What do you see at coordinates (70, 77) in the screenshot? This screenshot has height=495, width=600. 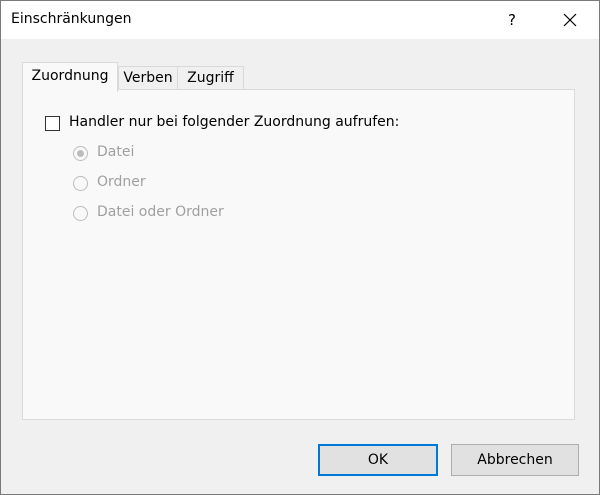 I see `tab-zuordnung: Zuordnung` at bounding box center [70, 77].